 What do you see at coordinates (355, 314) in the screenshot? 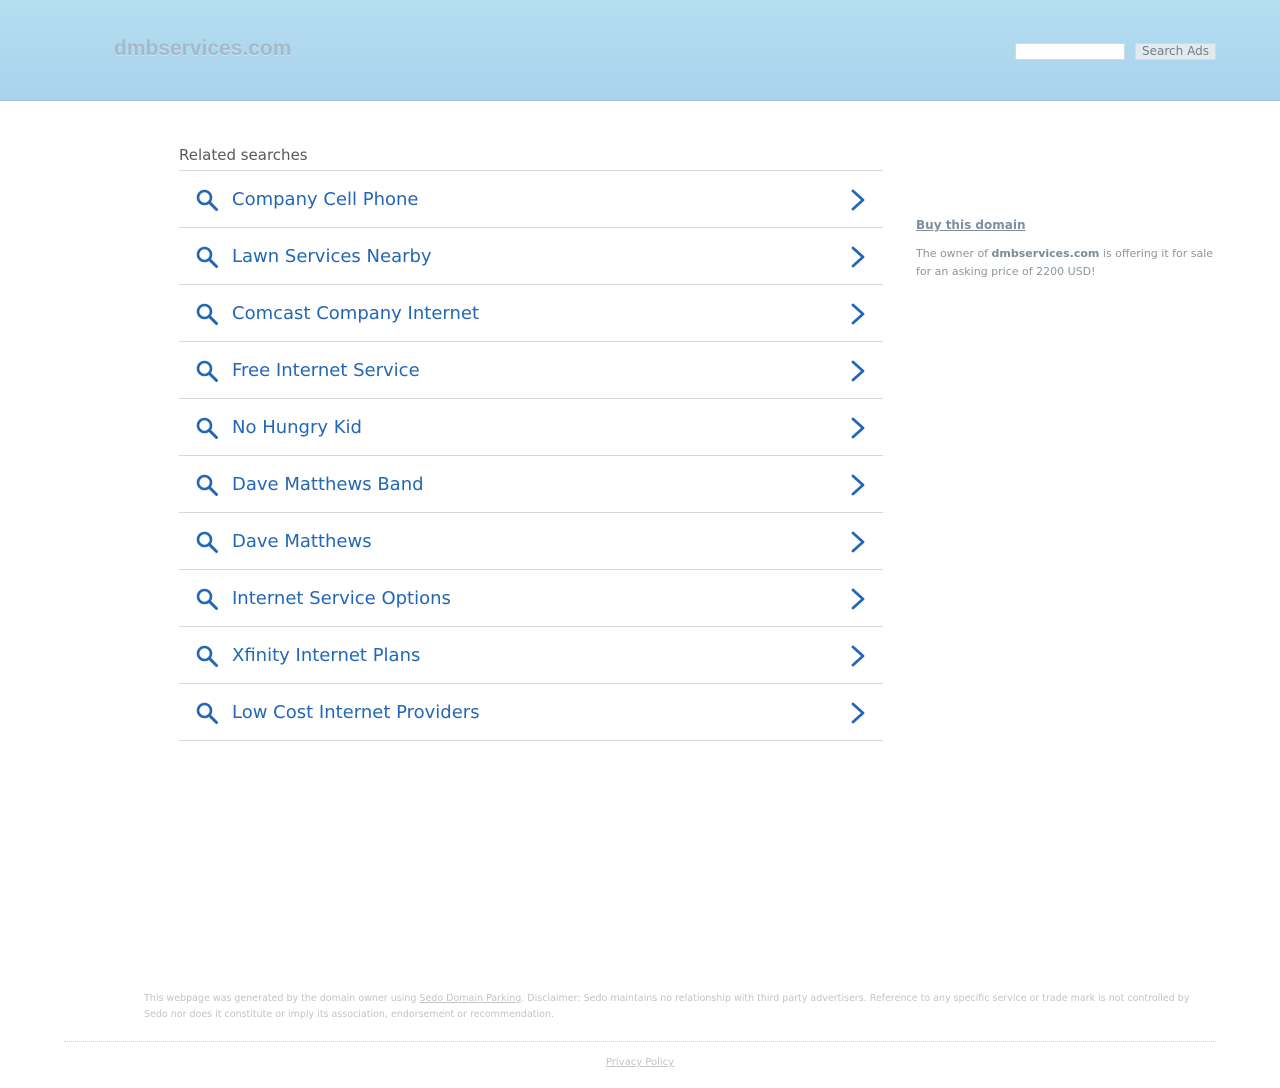
I see `related-search-label: Comcast Company Internet` at bounding box center [355, 314].